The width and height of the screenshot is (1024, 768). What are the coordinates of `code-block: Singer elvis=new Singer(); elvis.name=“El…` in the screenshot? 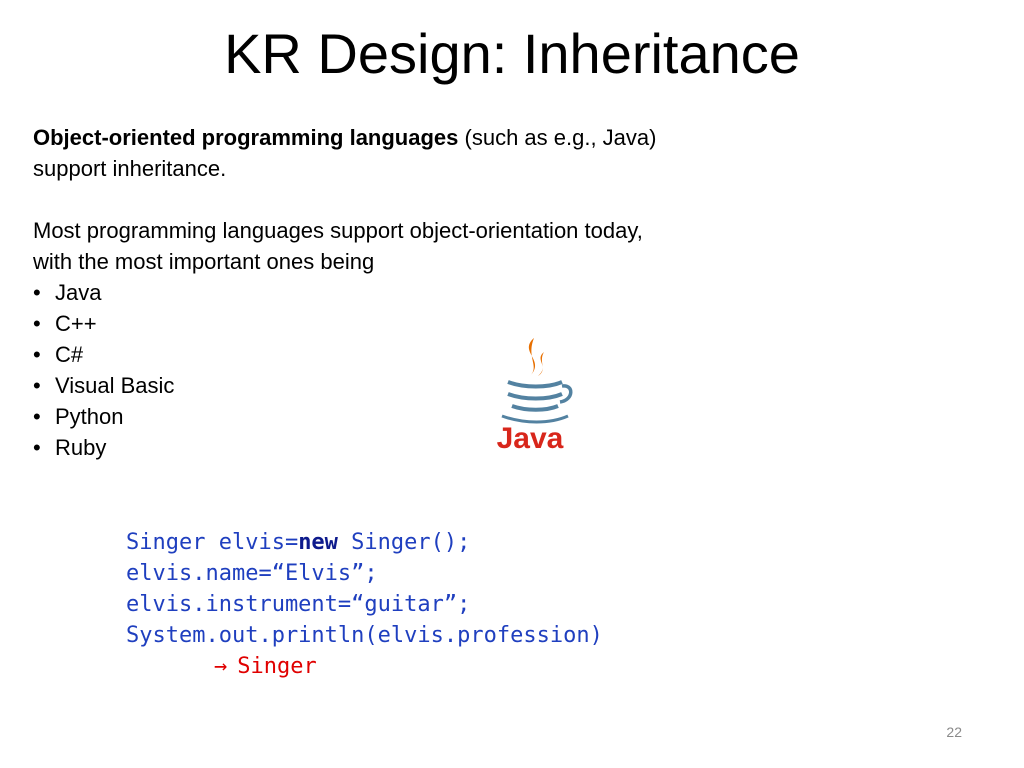 It's located at (364, 604).